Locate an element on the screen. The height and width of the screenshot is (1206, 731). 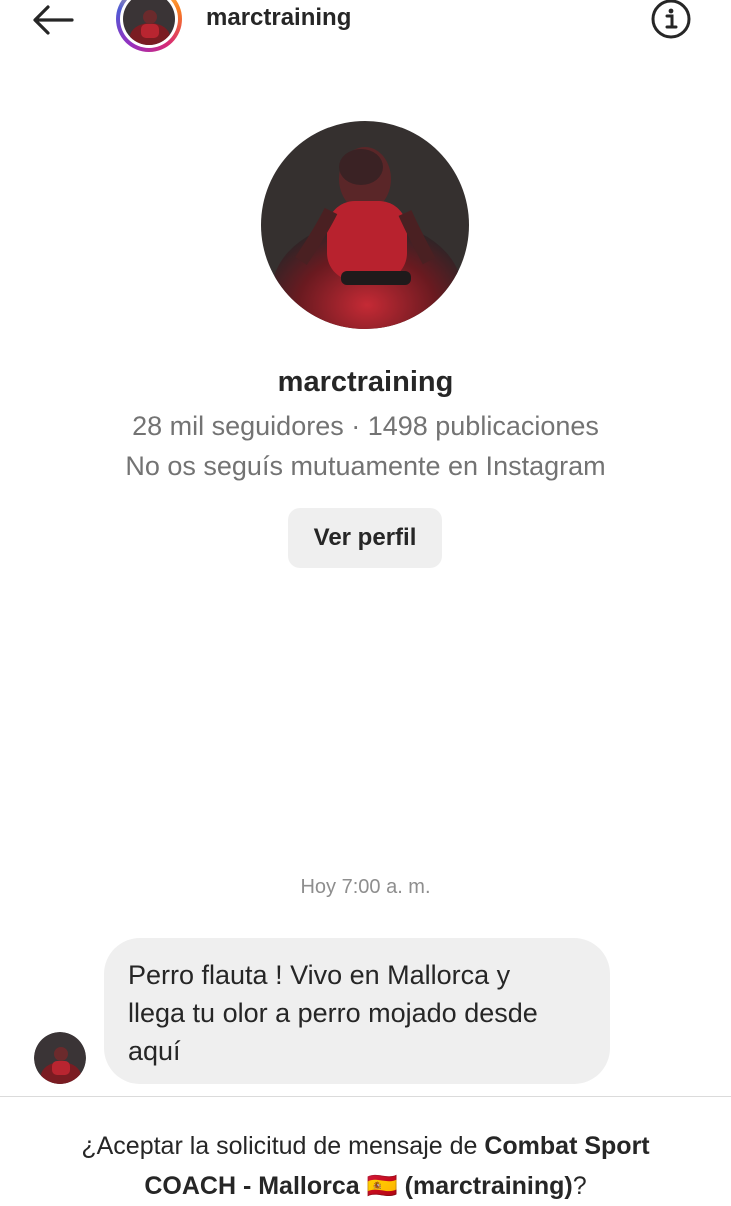
chat-header: marctraining is located at coordinates (365, 30).